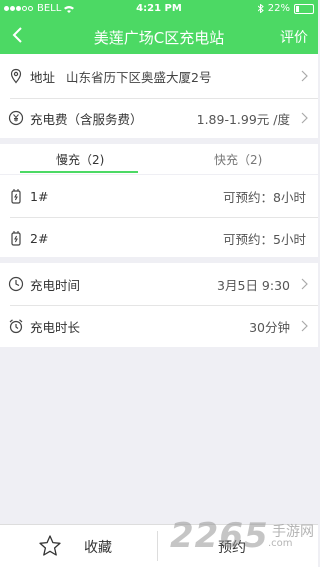 Image resolution: width=320 pixels, height=567 pixels. I want to click on charger-availability: 可预约：8小时, so click(264, 197).